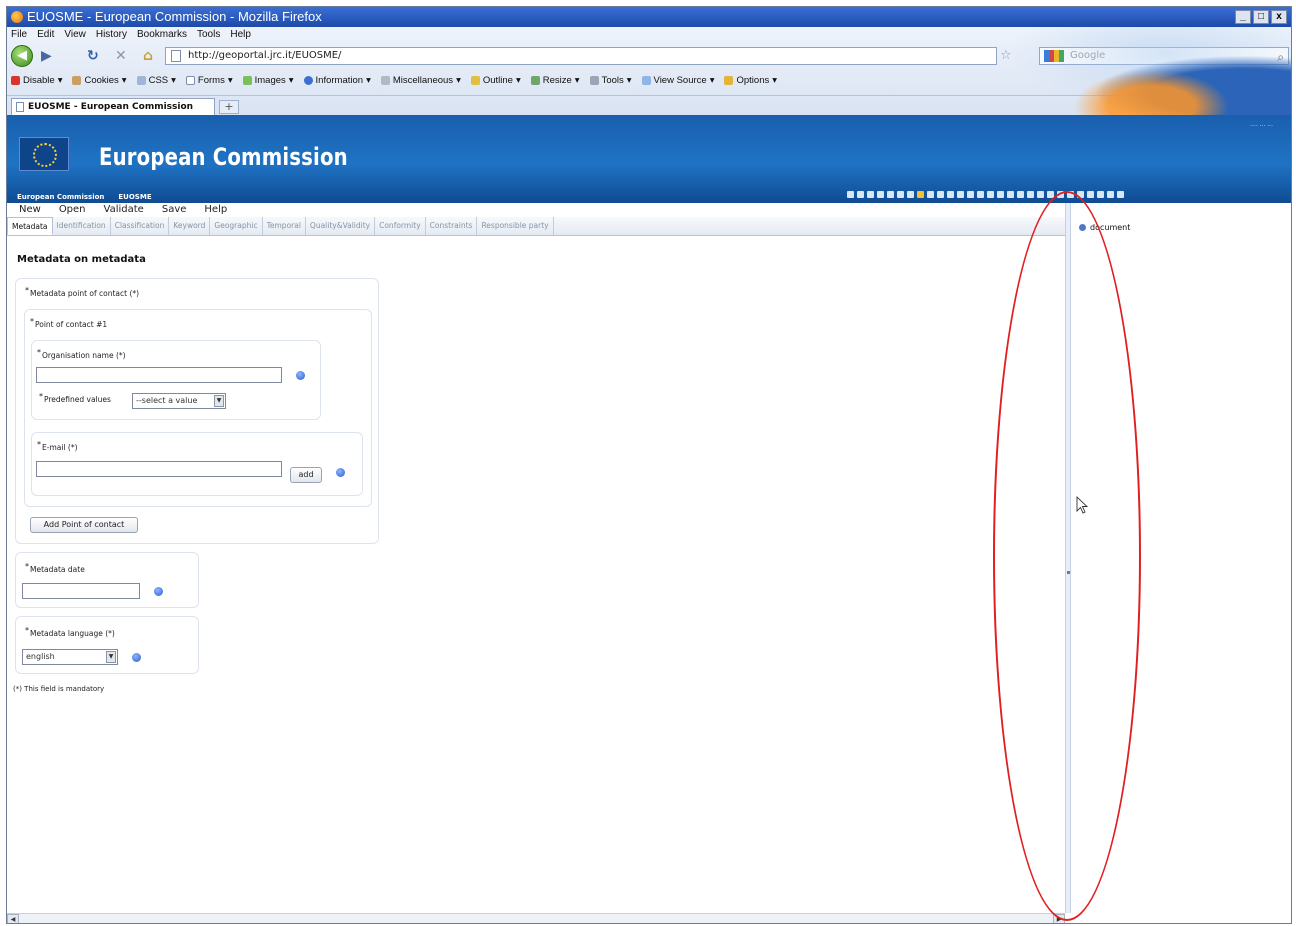 Image resolution: width=1296 pixels, height=926 pixels. What do you see at coordinates (174, 210) in the screenshot?
I see `save-button: Save` at bounding box center [174, 210].